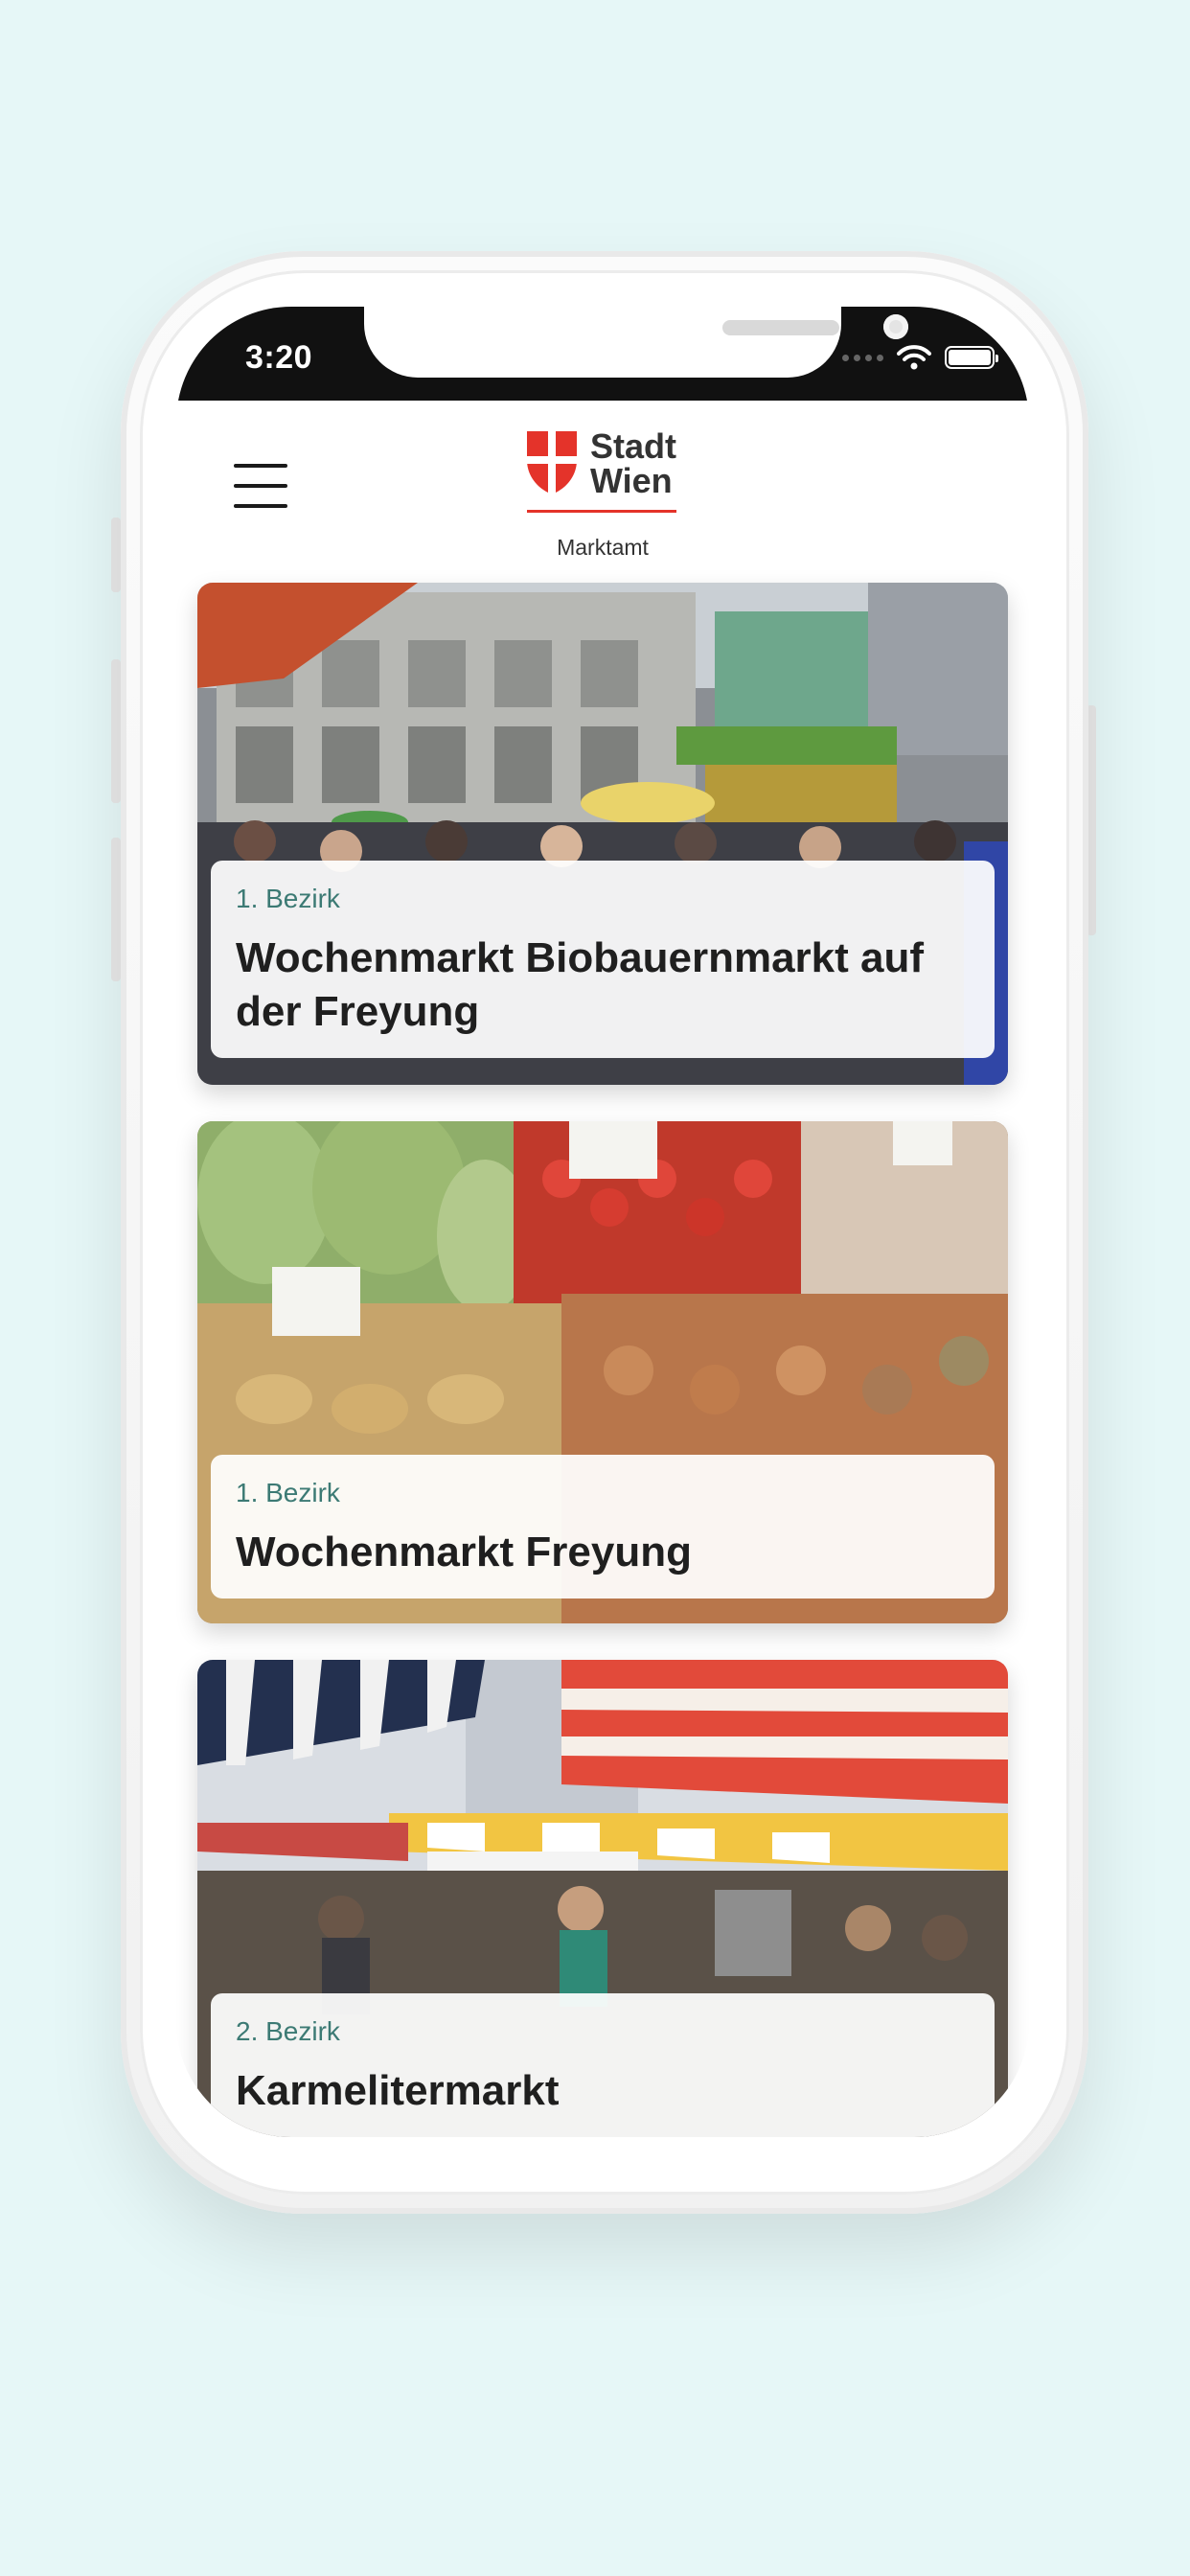  I want to click on header-subtitle: Marktamt, so click(603, 548).